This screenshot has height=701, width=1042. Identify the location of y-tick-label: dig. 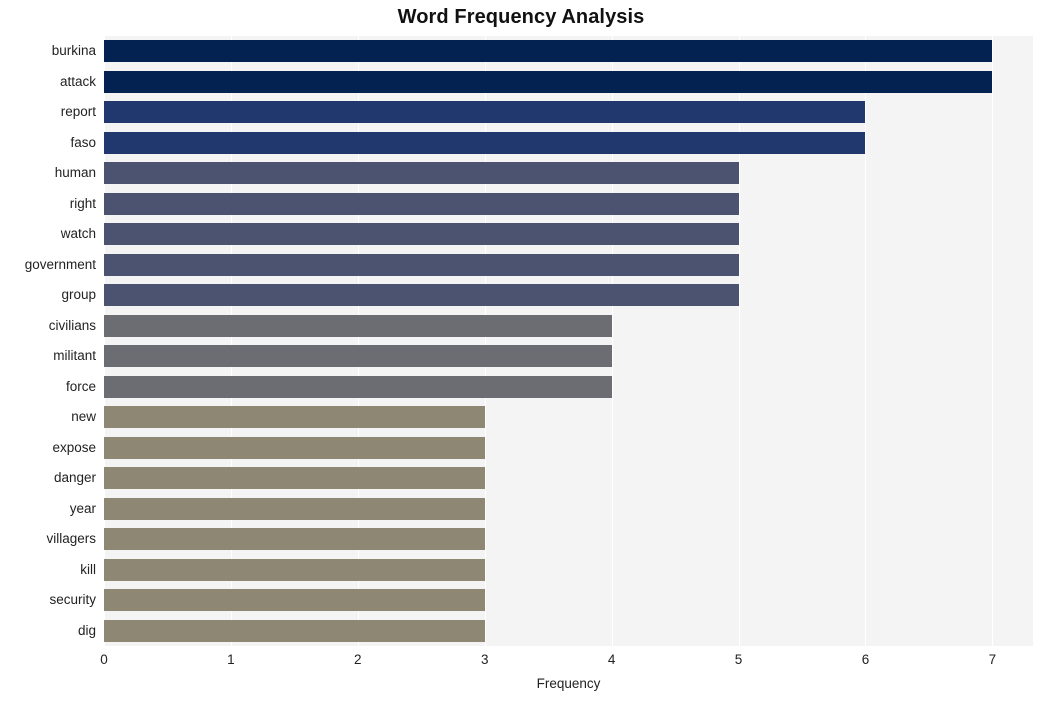
(86, 630).